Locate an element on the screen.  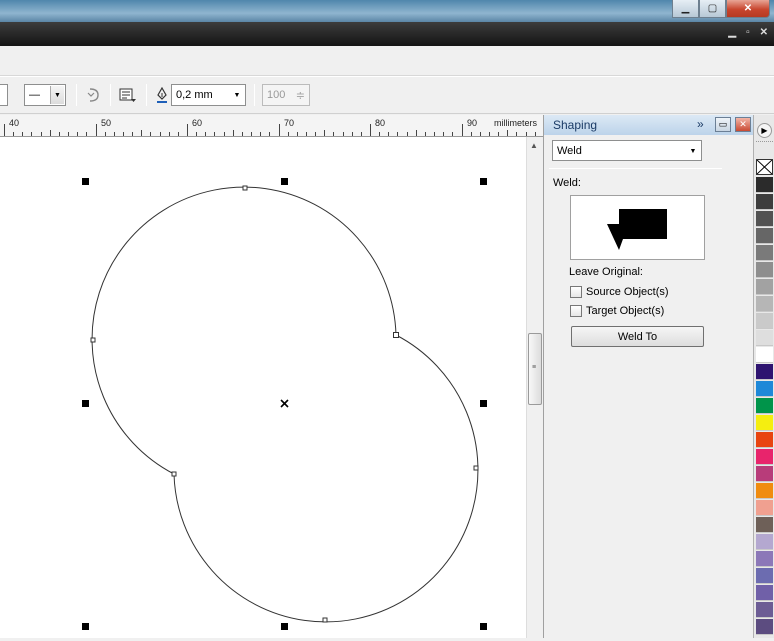
node-count-field: 100 ≑ is located at coordinates (286, 95).